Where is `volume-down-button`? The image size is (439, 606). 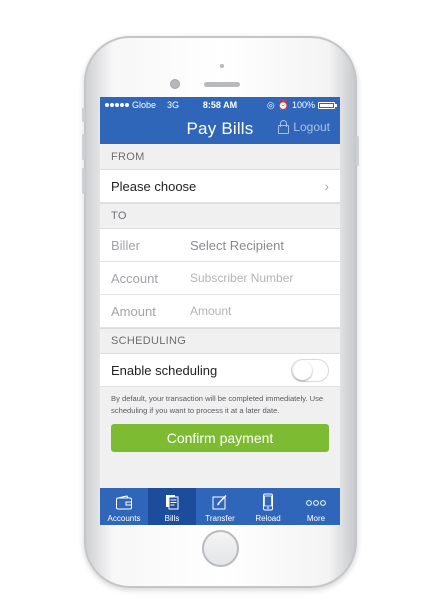
volume-down-button is located at coordinates (83, 181).